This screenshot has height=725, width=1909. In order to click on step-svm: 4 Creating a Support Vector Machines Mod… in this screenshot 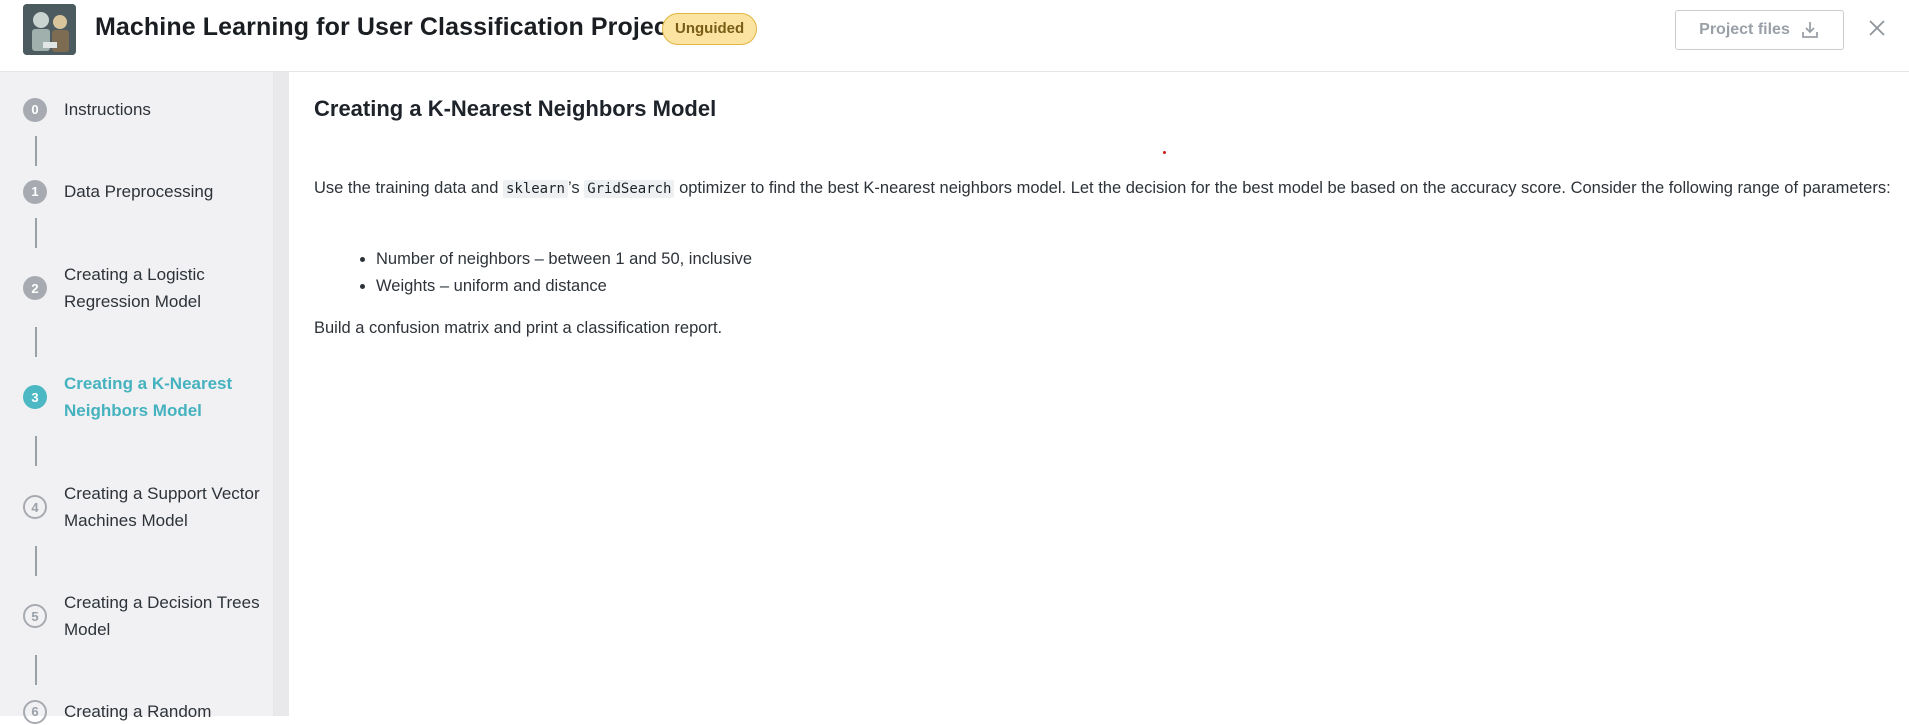, I will do `click(143, 507)`.